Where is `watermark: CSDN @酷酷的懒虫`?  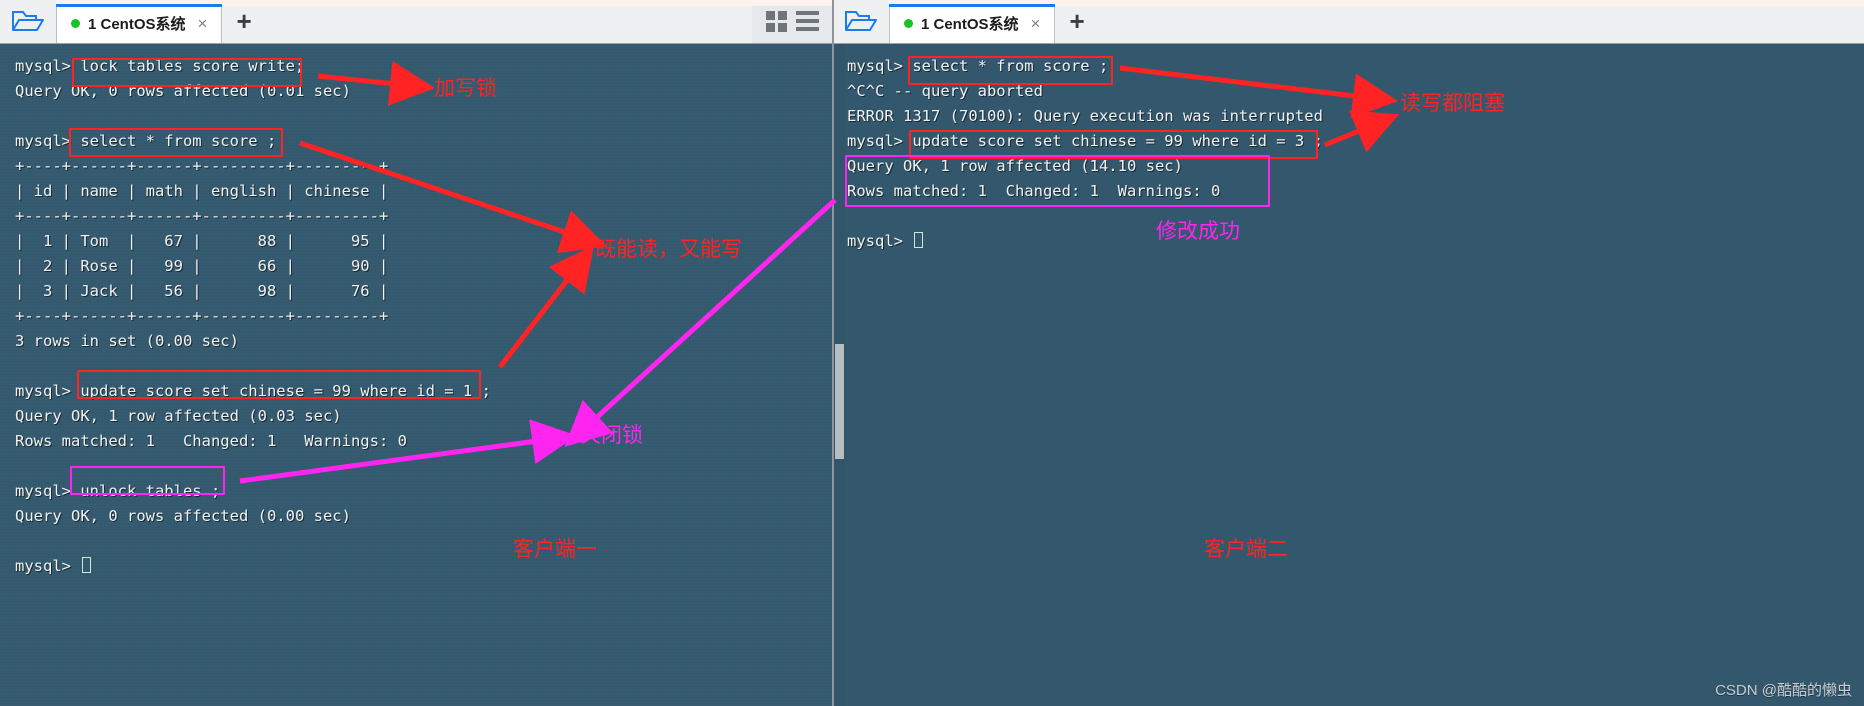 watermark: CSDN @酷酷的懒虫 is located at coordinates (1783, 690).